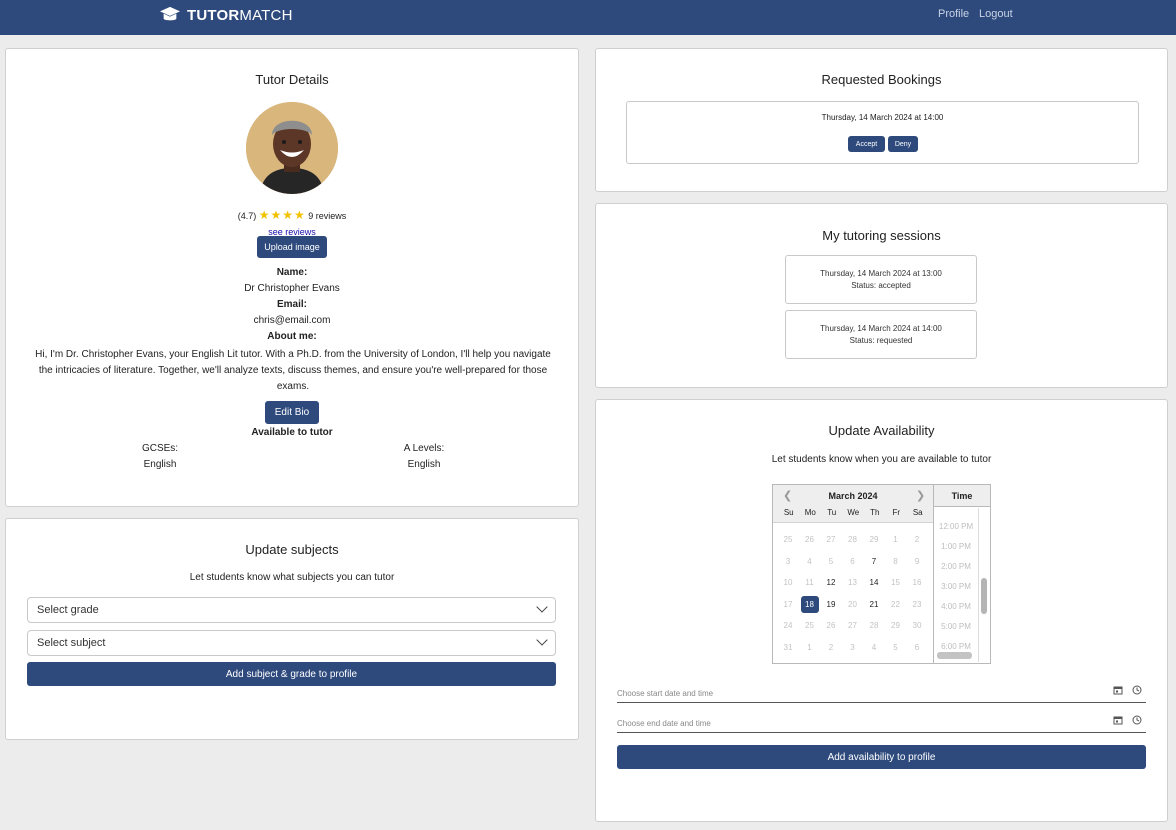 This screenshot has height=830, width=1176. Describe the element at coordinates (292, 549) in the screenshot. I see `update-subjects-title: Update subjects` at that location.